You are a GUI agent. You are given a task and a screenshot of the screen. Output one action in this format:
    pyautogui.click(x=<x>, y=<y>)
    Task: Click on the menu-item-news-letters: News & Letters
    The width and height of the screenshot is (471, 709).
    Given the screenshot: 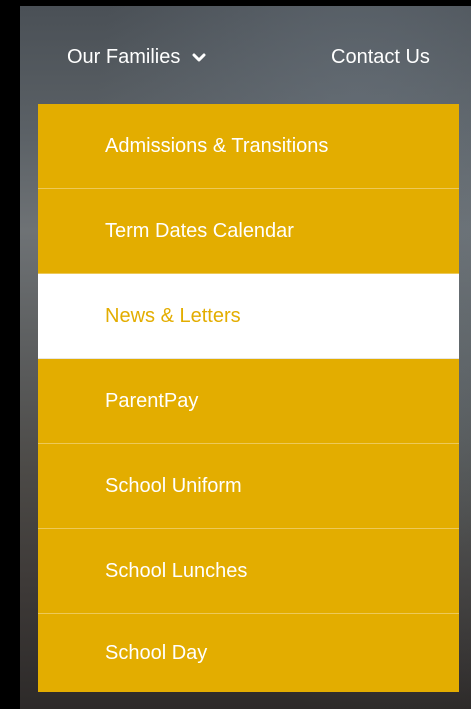 What is the action you would take?
    pyautogui.click(x=248, y=316)
    